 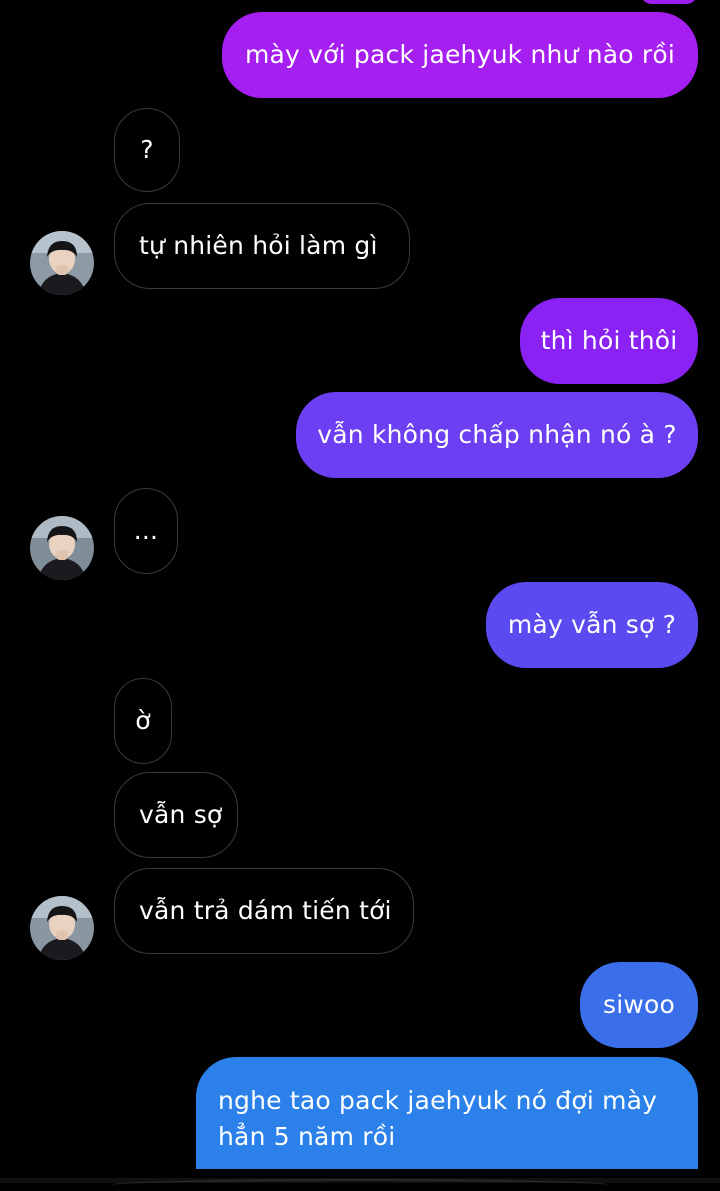 I want to click on received-message-bubble: vẫn sợ, so click(x=176, y=815).